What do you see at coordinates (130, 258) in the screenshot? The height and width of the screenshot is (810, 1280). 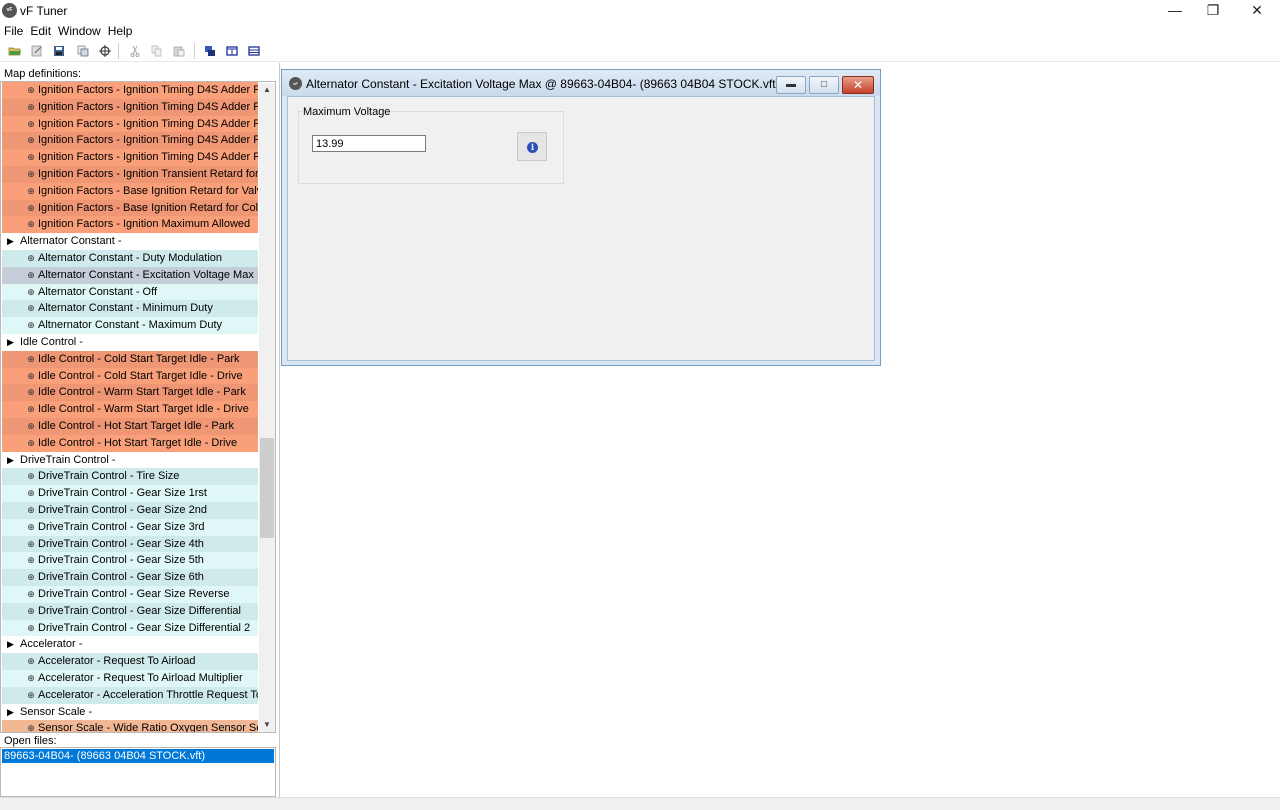 I see `tree-item: ⊕ Alternator Constant - Duty Modulation` at bounding box center [130, 258].